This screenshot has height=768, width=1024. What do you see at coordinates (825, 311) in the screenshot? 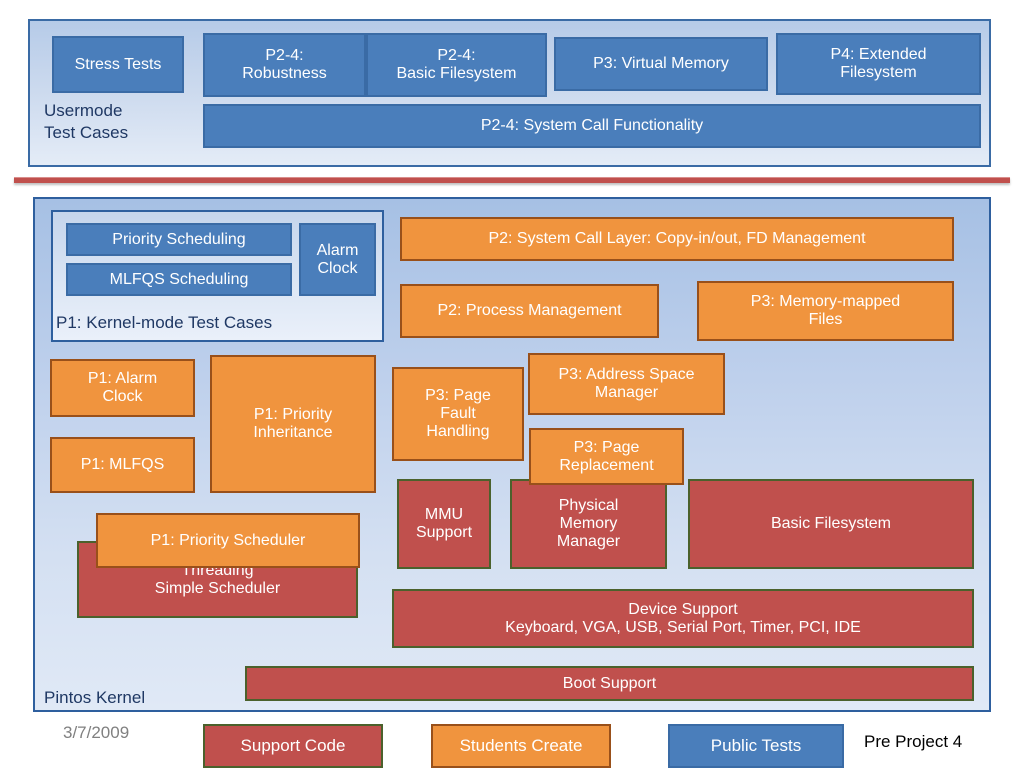
I see `box-p3-memory-mapped-files: P3: Memory-mapped Files` at bounding box center [825, 311].